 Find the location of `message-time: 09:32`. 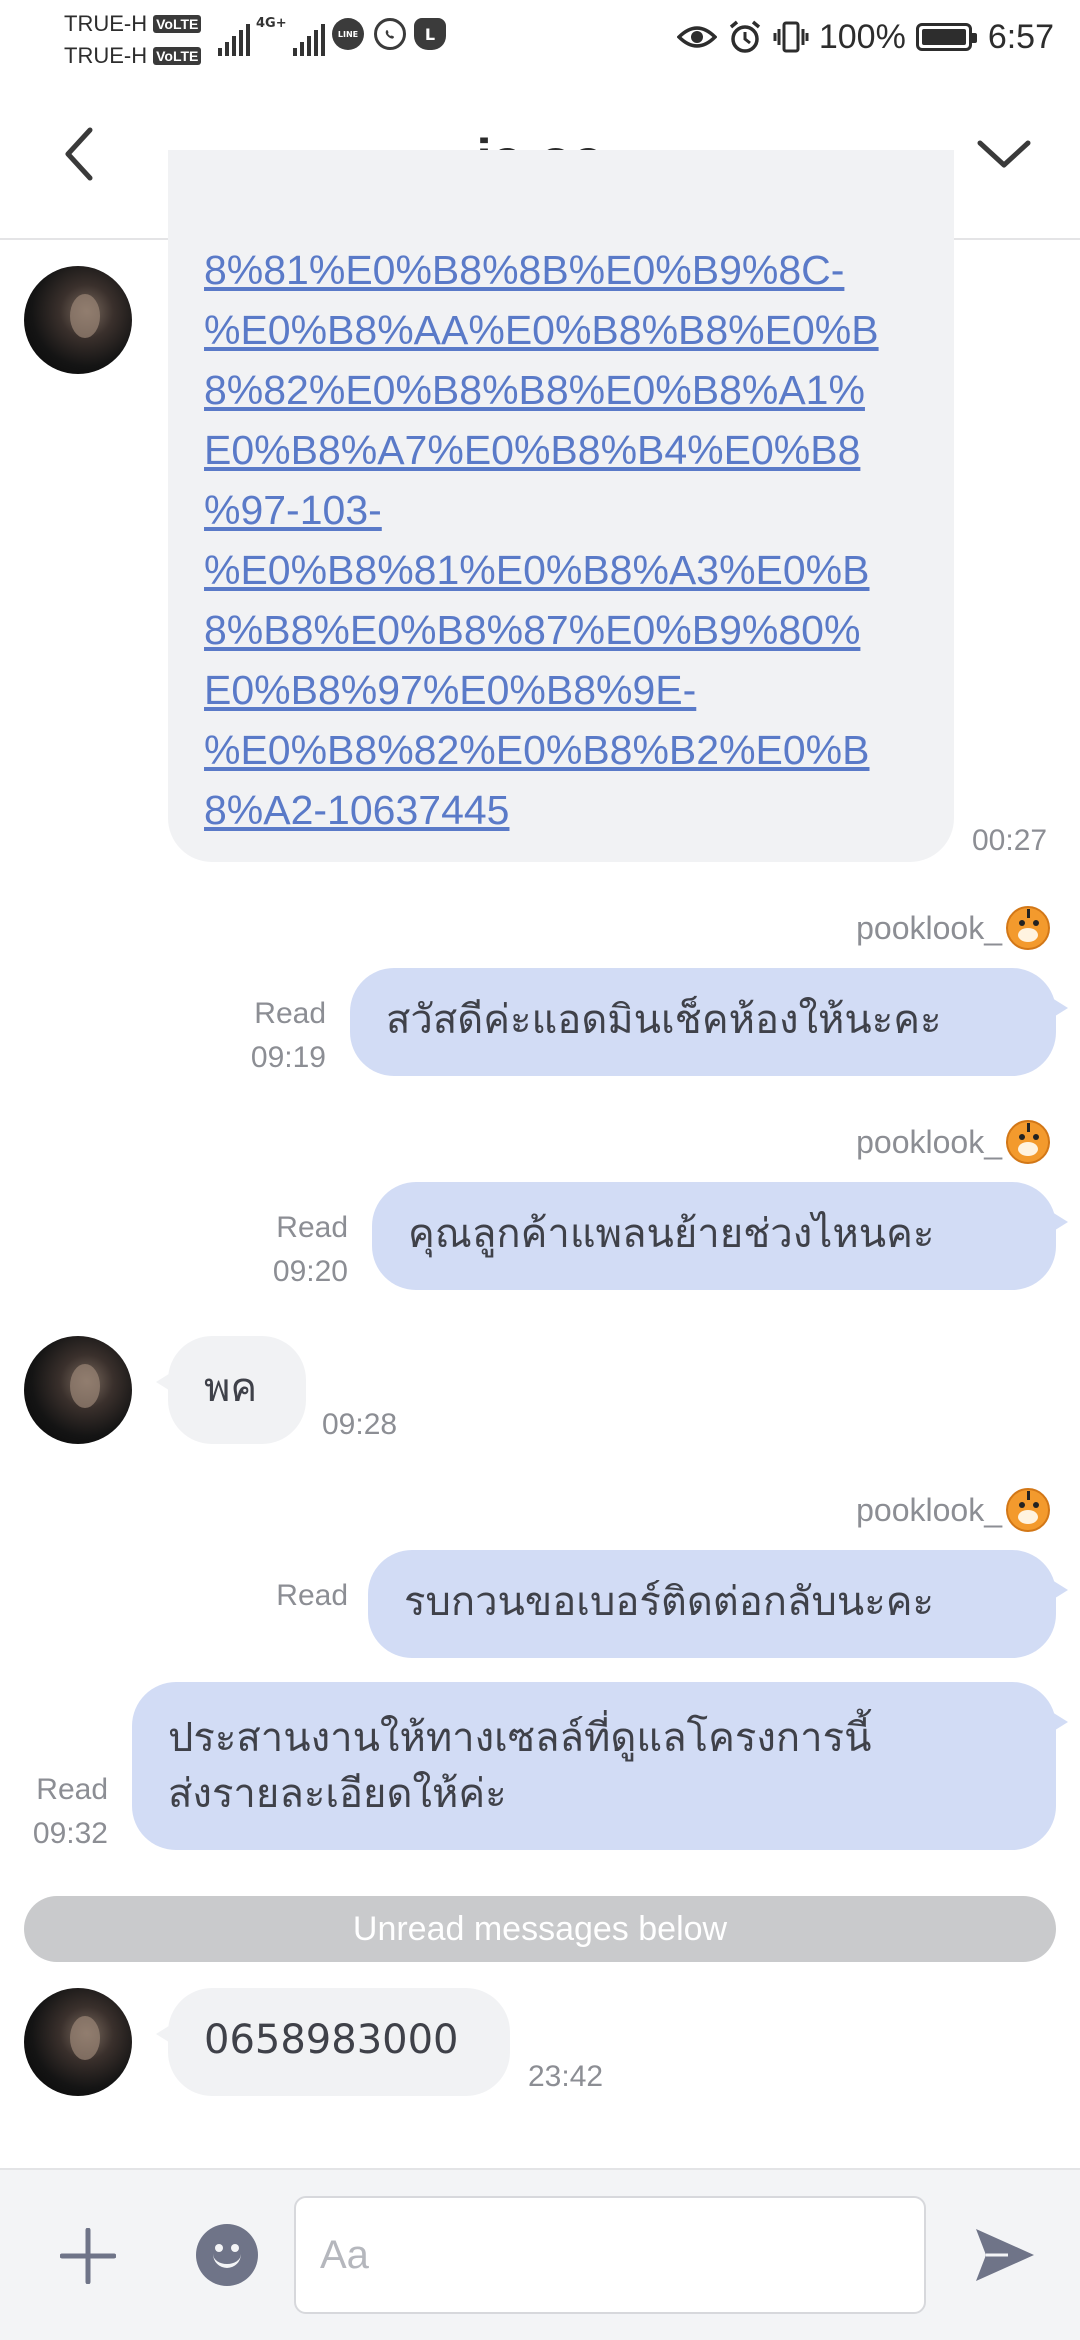

message-time: 09:32 is located at coordinates (70, 1833).